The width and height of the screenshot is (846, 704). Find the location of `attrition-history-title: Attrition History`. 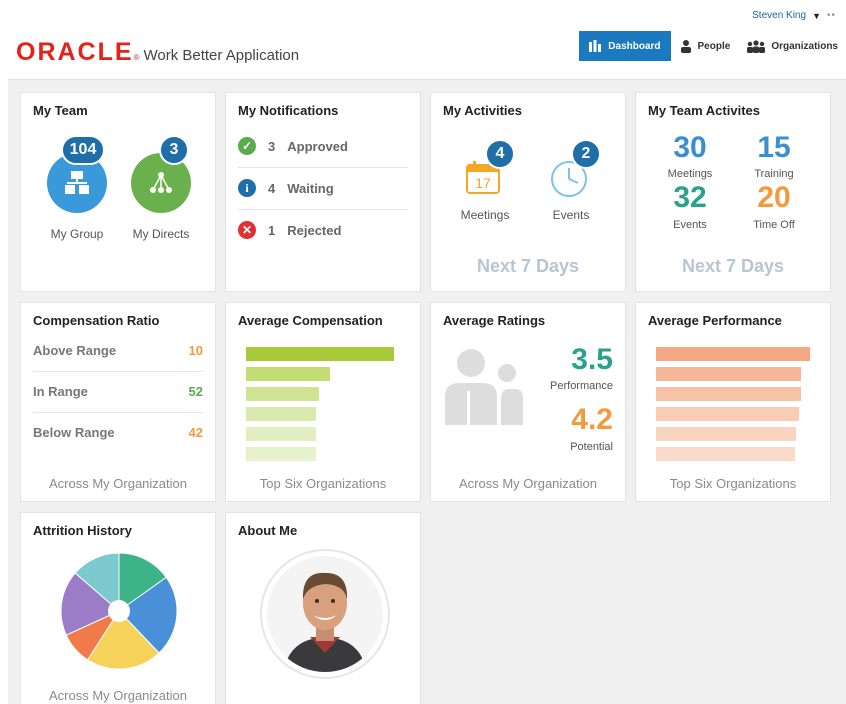

attrition-history-title: Attrition History is located at coordinates (82, 530).